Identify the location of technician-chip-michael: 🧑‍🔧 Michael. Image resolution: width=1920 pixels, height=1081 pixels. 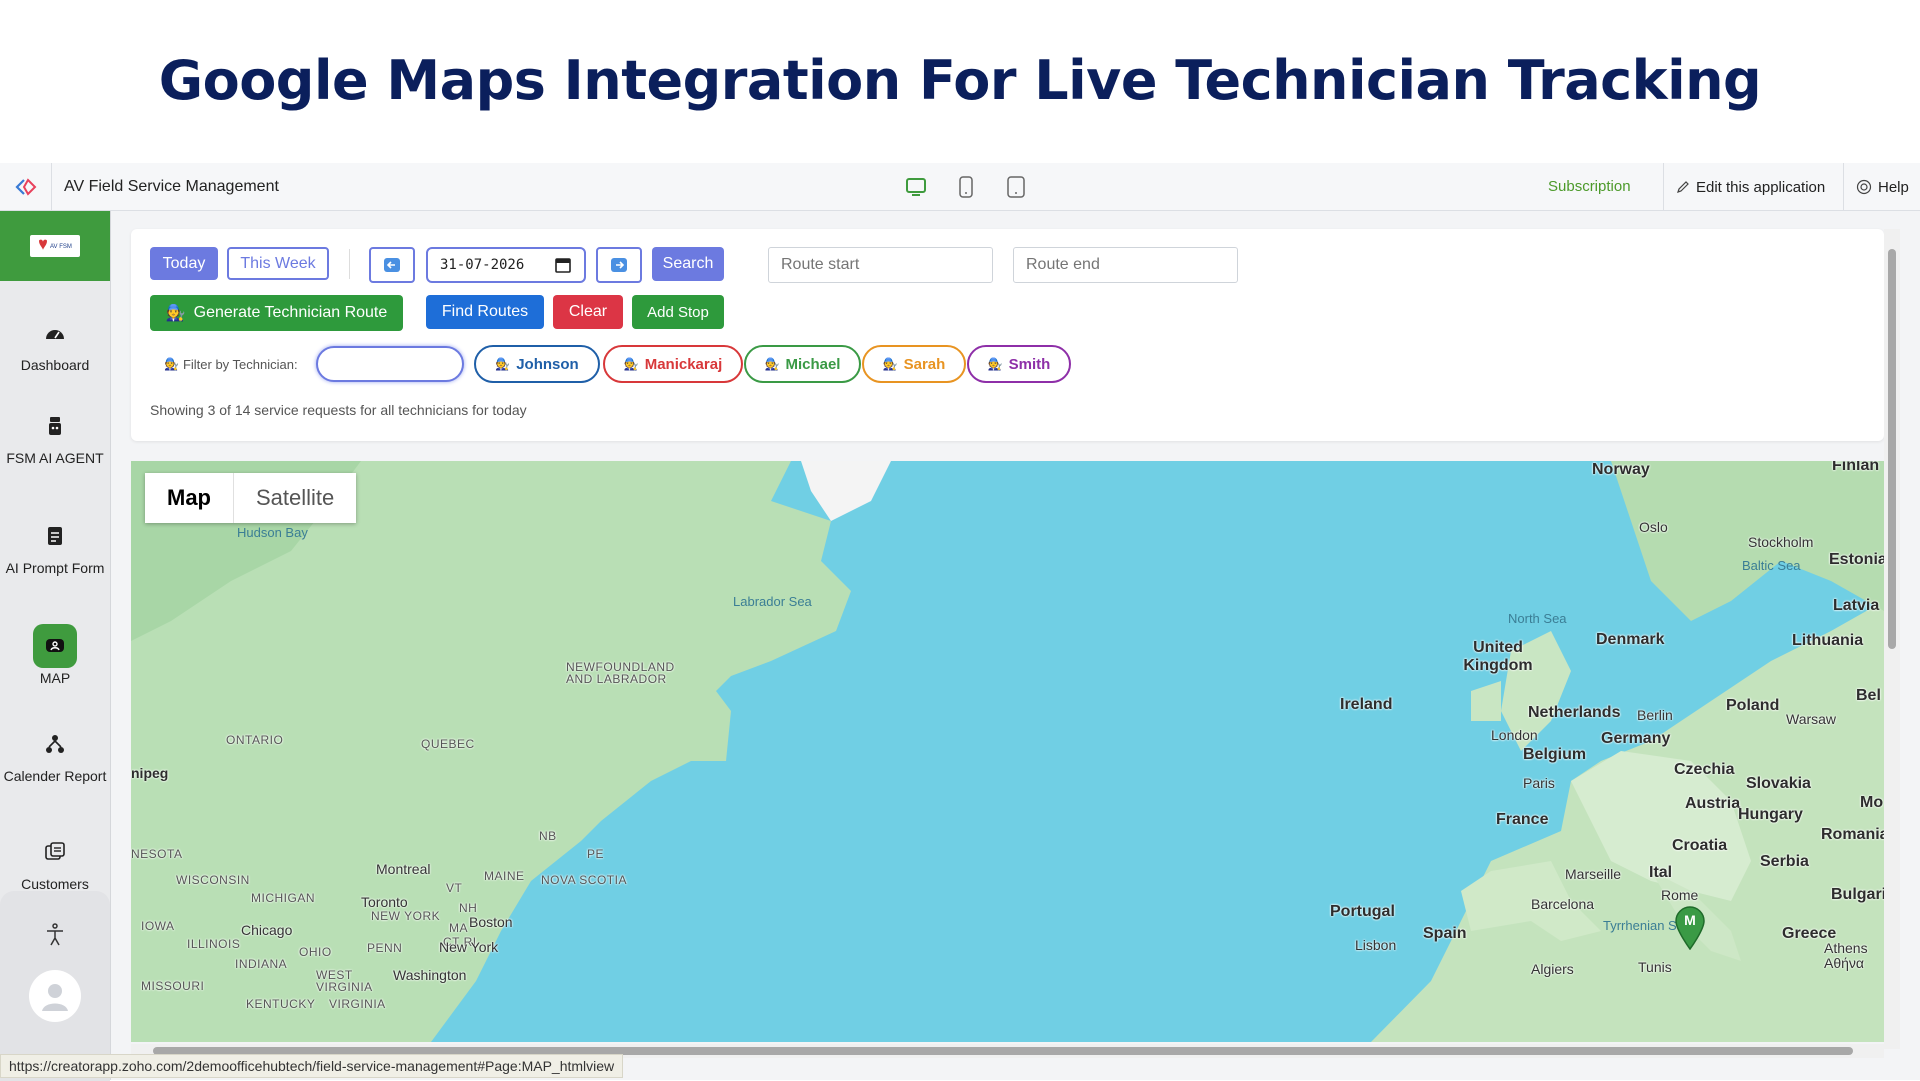
(802, 364).